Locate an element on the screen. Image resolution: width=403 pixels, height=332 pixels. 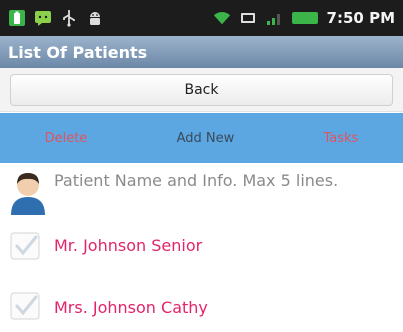
chat-icon is located at coordinates (43, 18).